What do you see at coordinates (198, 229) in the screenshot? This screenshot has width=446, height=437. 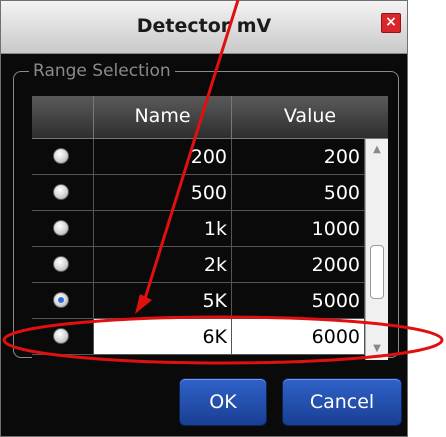 I see `table-row: 1k 1000` at bounding box center [198, 229].